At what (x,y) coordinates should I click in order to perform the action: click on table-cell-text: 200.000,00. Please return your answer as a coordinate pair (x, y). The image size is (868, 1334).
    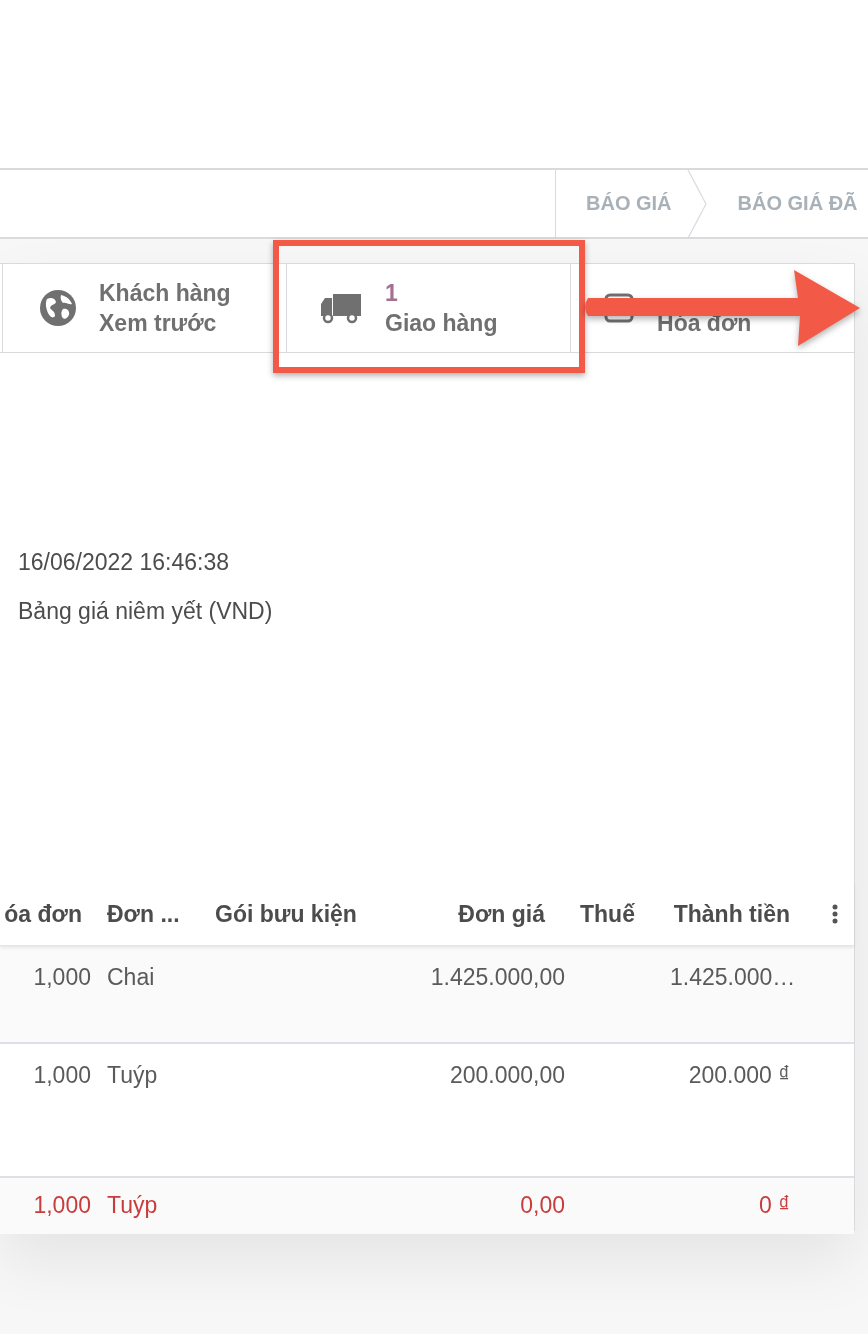
    Looking at the image, I should click on (506, 1075).